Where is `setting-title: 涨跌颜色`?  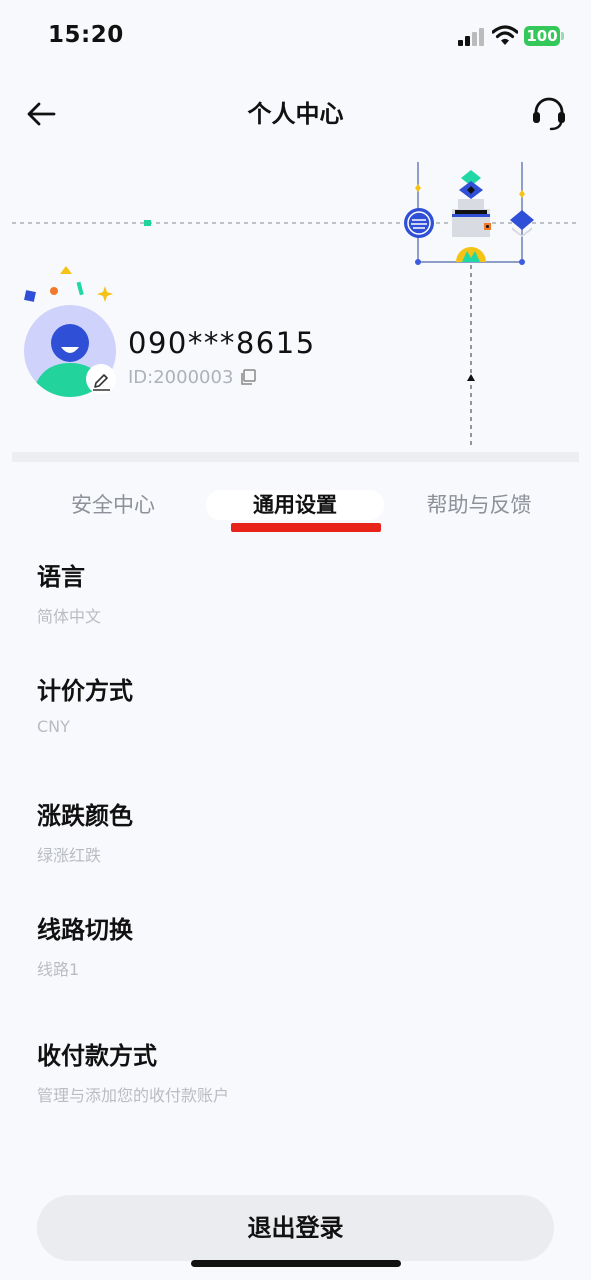
setting-title: 涨跌颜色 is located at coordinates (85, 816).